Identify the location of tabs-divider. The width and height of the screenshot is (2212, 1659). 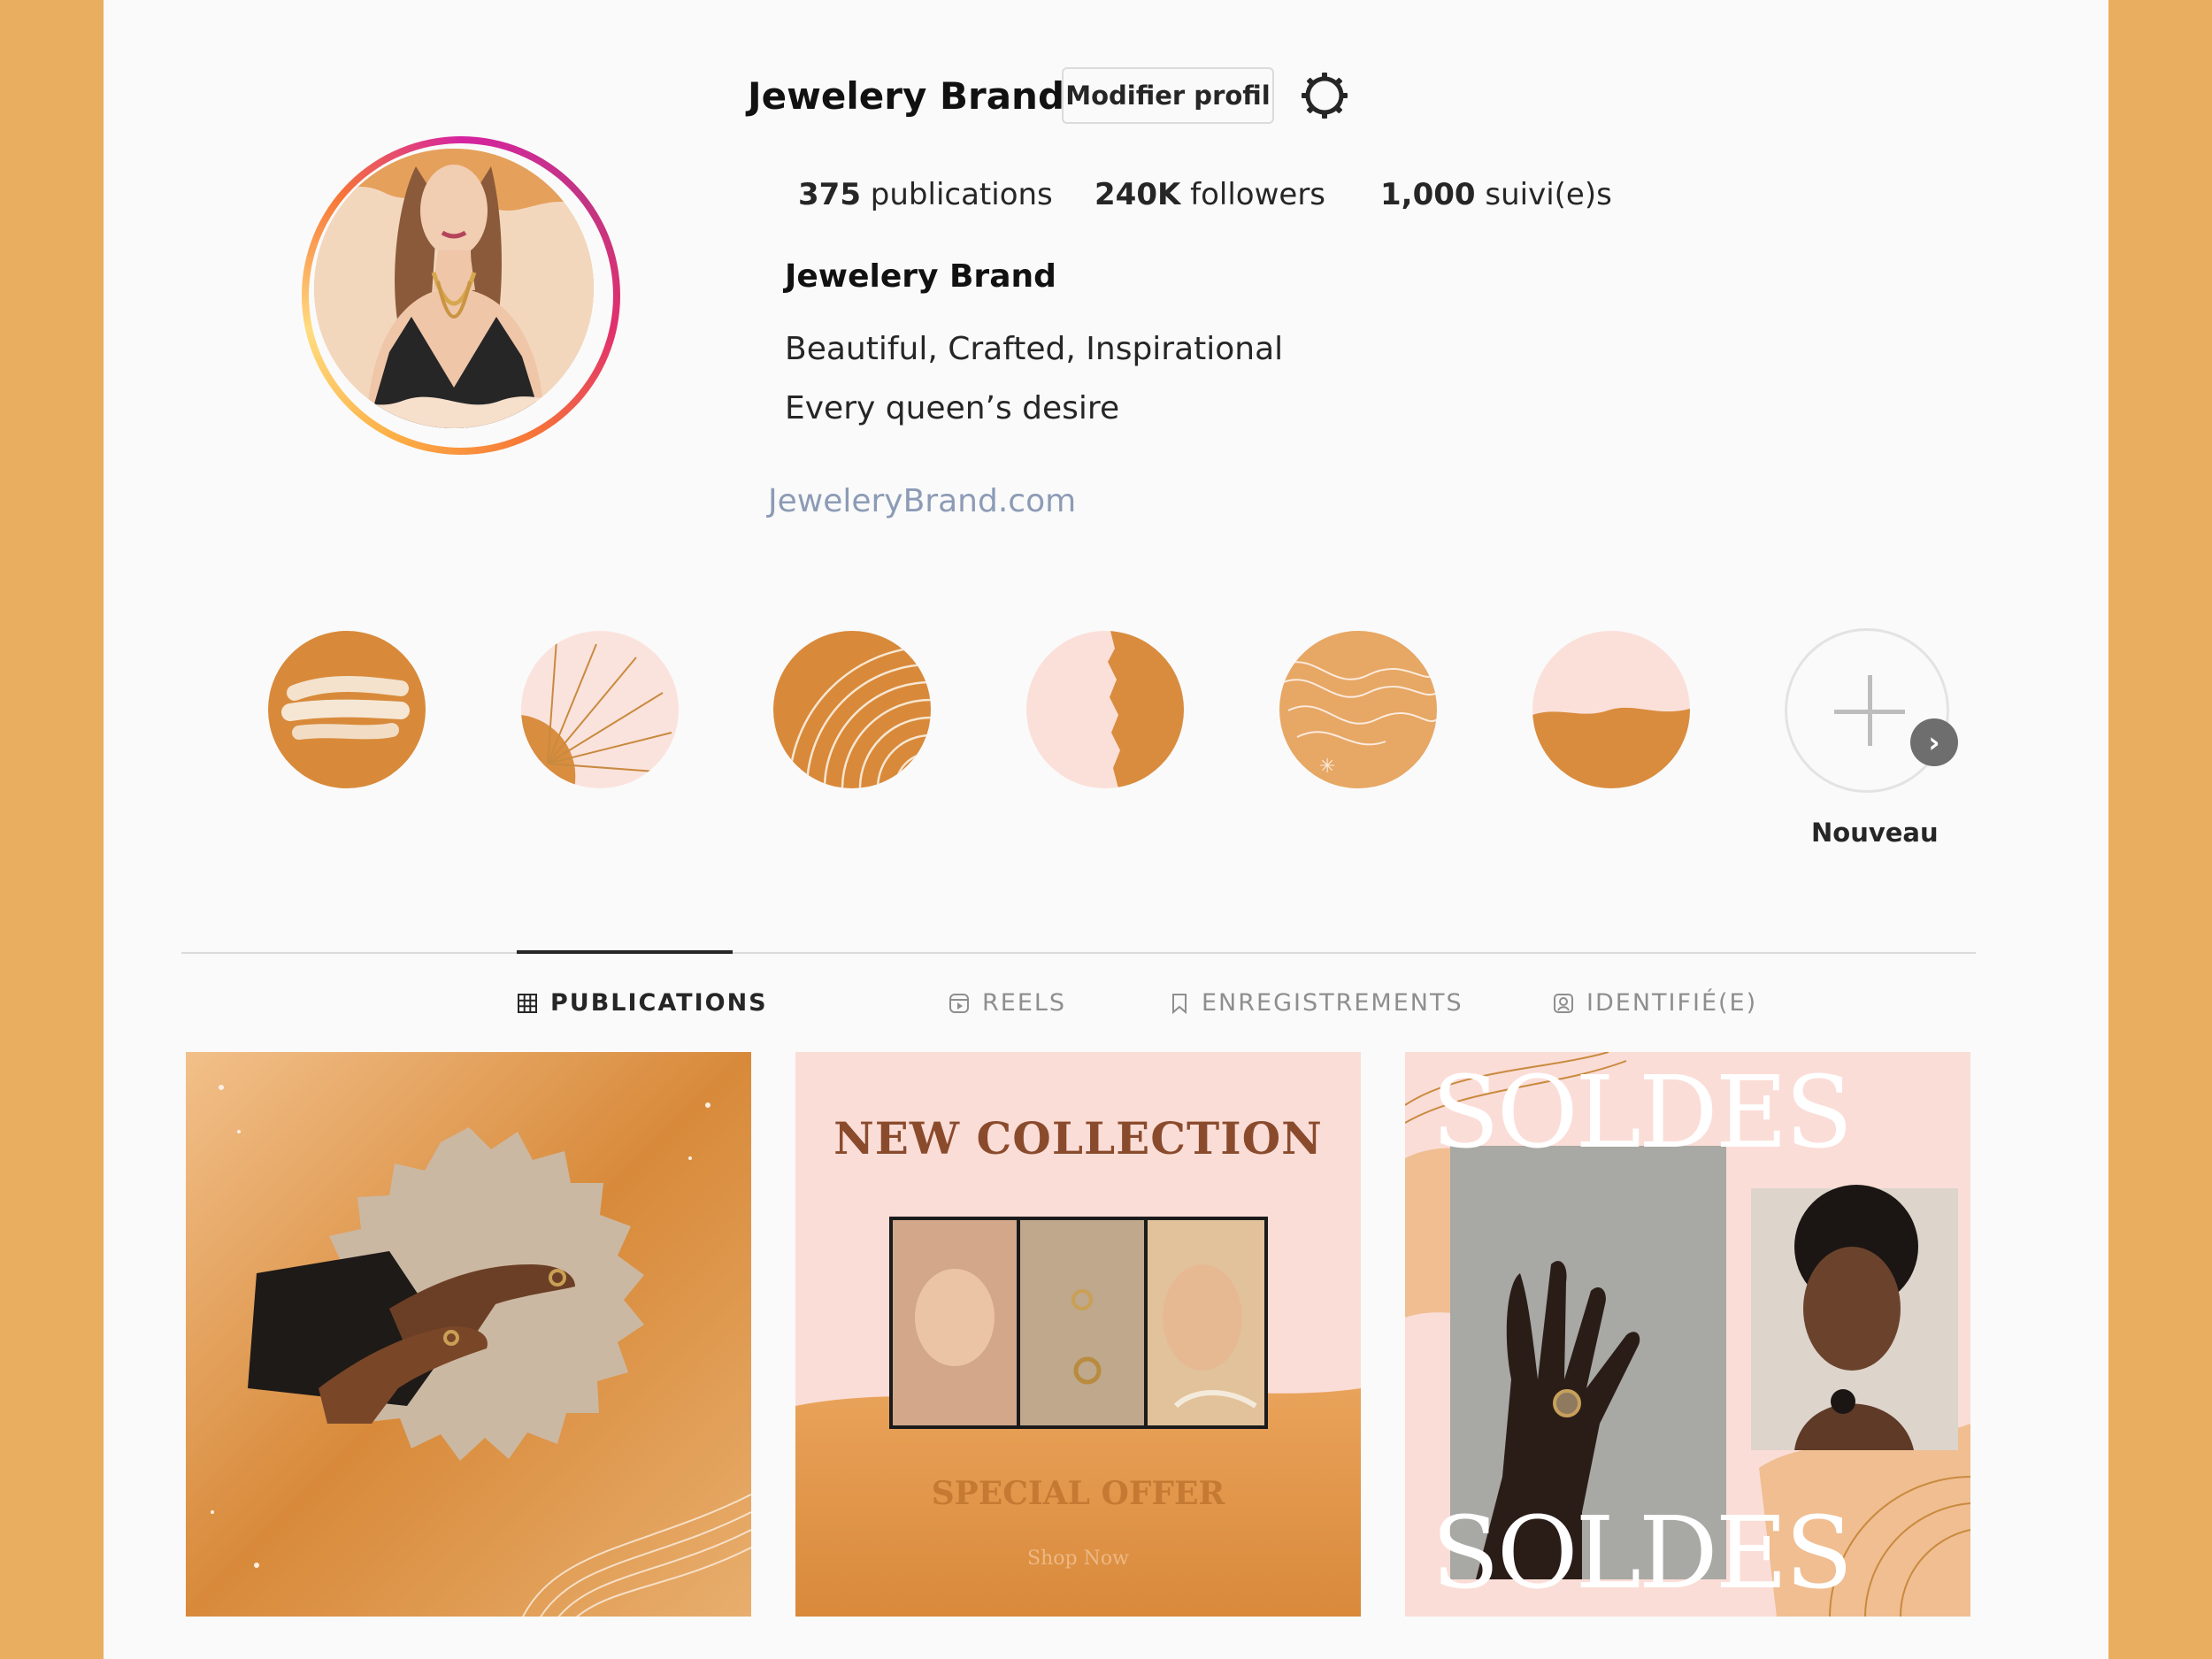
(1079, 953).